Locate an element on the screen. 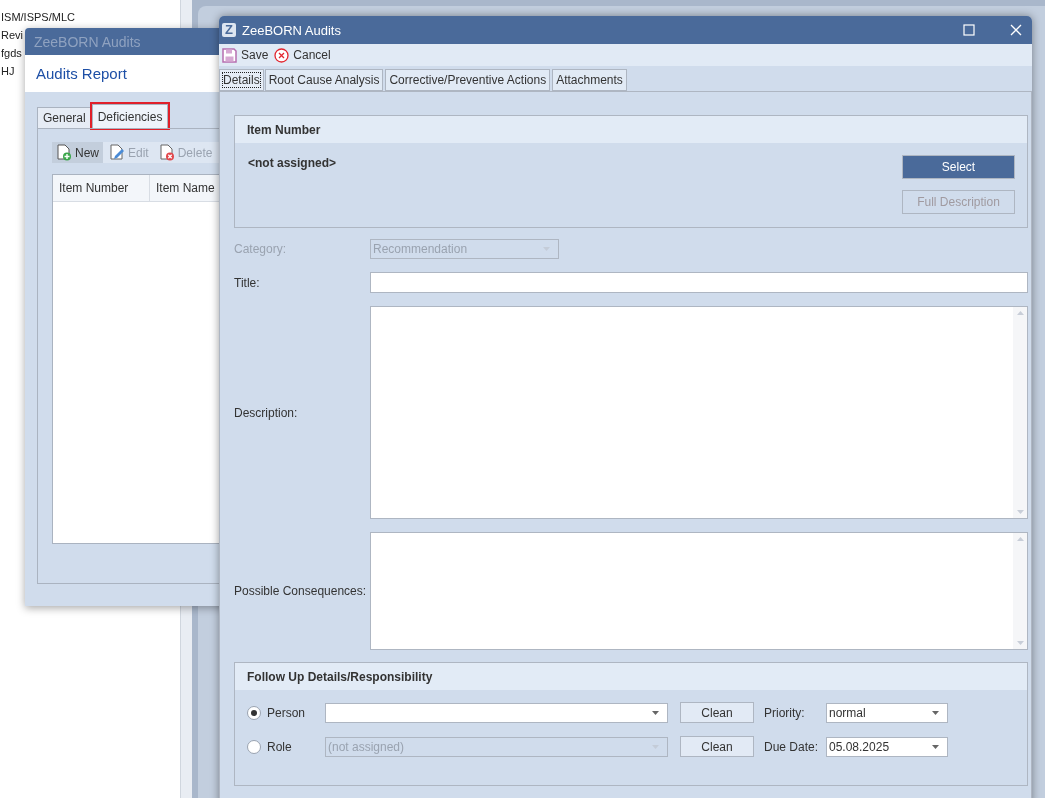 This screenshot has width=1045, height=798. field-label: Description: is located at coordinates (266, 412).